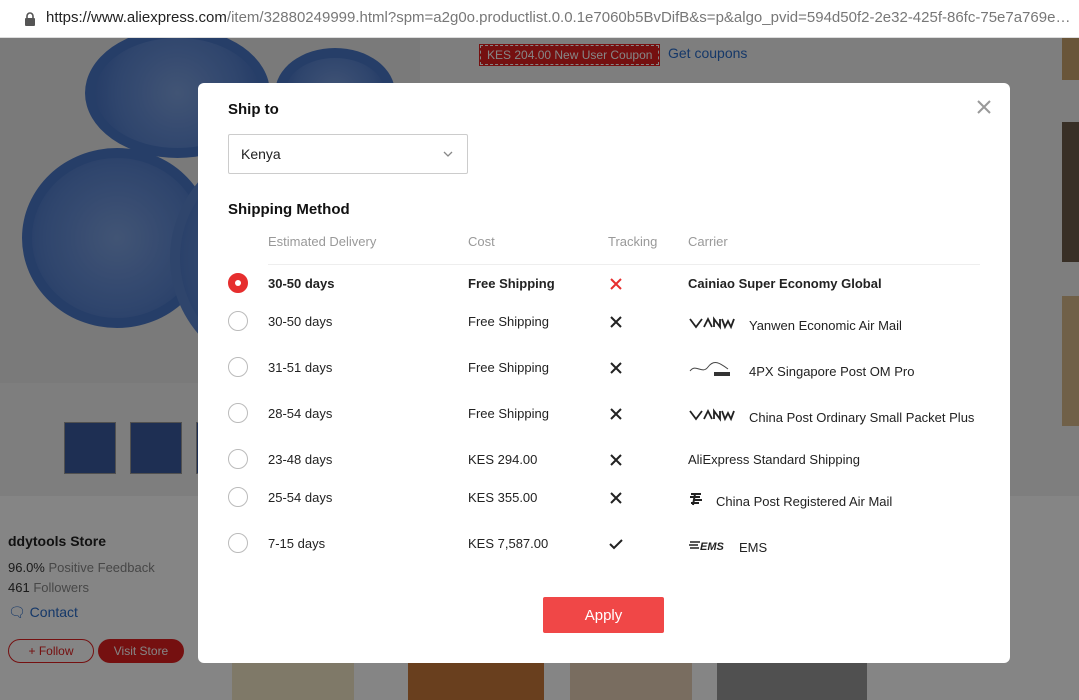 This screenshot has width=1079, height=700. What do you see at coordinates (753, 547) in the screenshot?
I see `carrier-name: EMS` at bounding box center [753, 547].